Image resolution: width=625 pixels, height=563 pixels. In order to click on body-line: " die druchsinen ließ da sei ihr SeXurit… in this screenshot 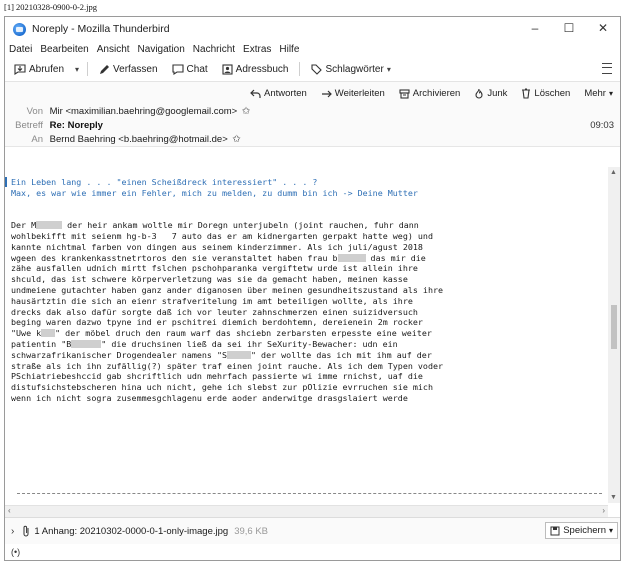, I will do `click(249, 343)`.